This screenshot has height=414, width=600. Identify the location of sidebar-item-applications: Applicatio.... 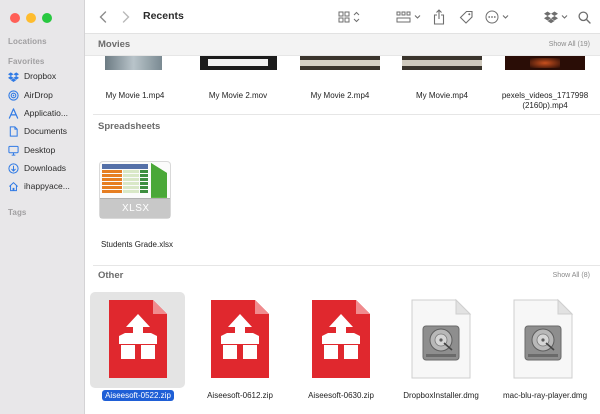
(45, 113).